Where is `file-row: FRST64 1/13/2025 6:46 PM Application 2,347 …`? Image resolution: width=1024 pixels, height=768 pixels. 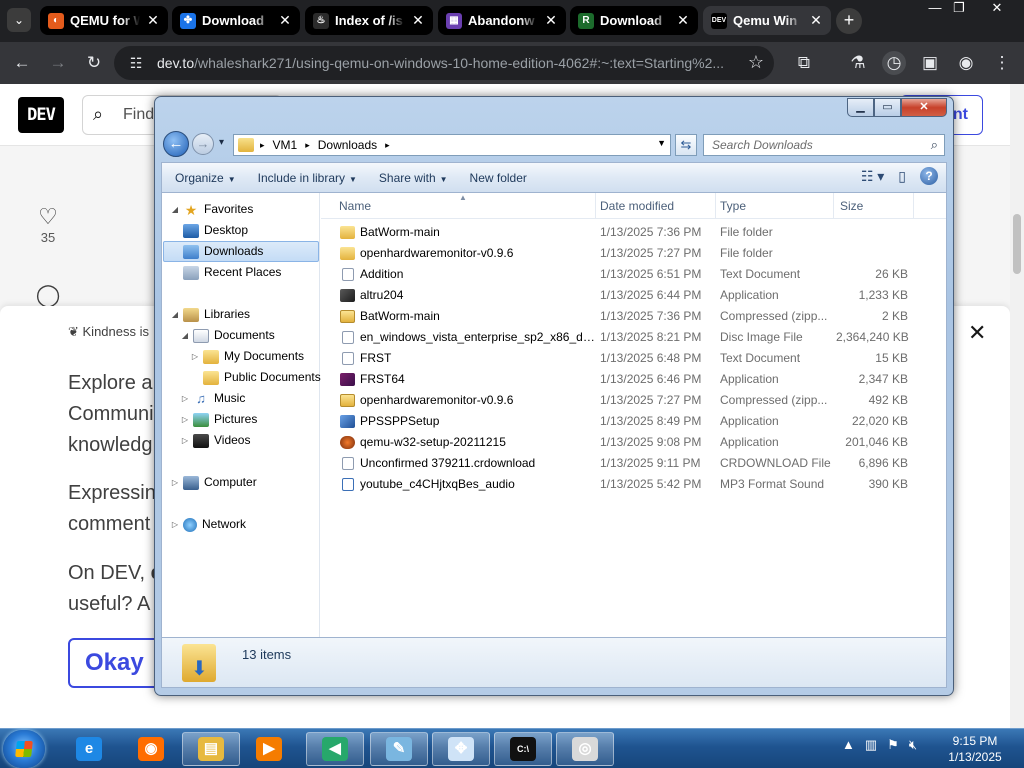 file-row: FRST64 1/13/2025 6:46 PM Application 2,347 … is located at coordinates (633, 379).